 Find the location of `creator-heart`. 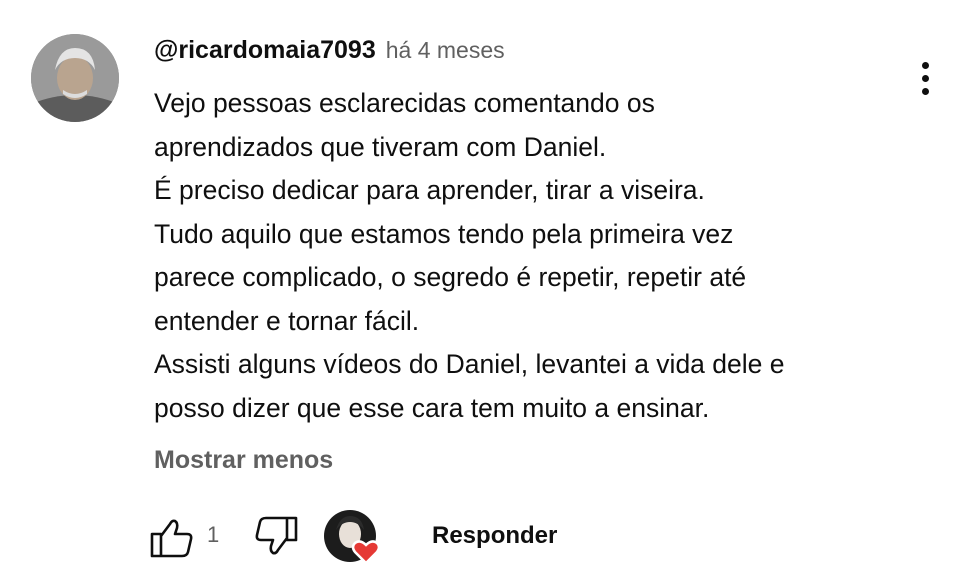

creator-heart is located at coordinates (352, 538).